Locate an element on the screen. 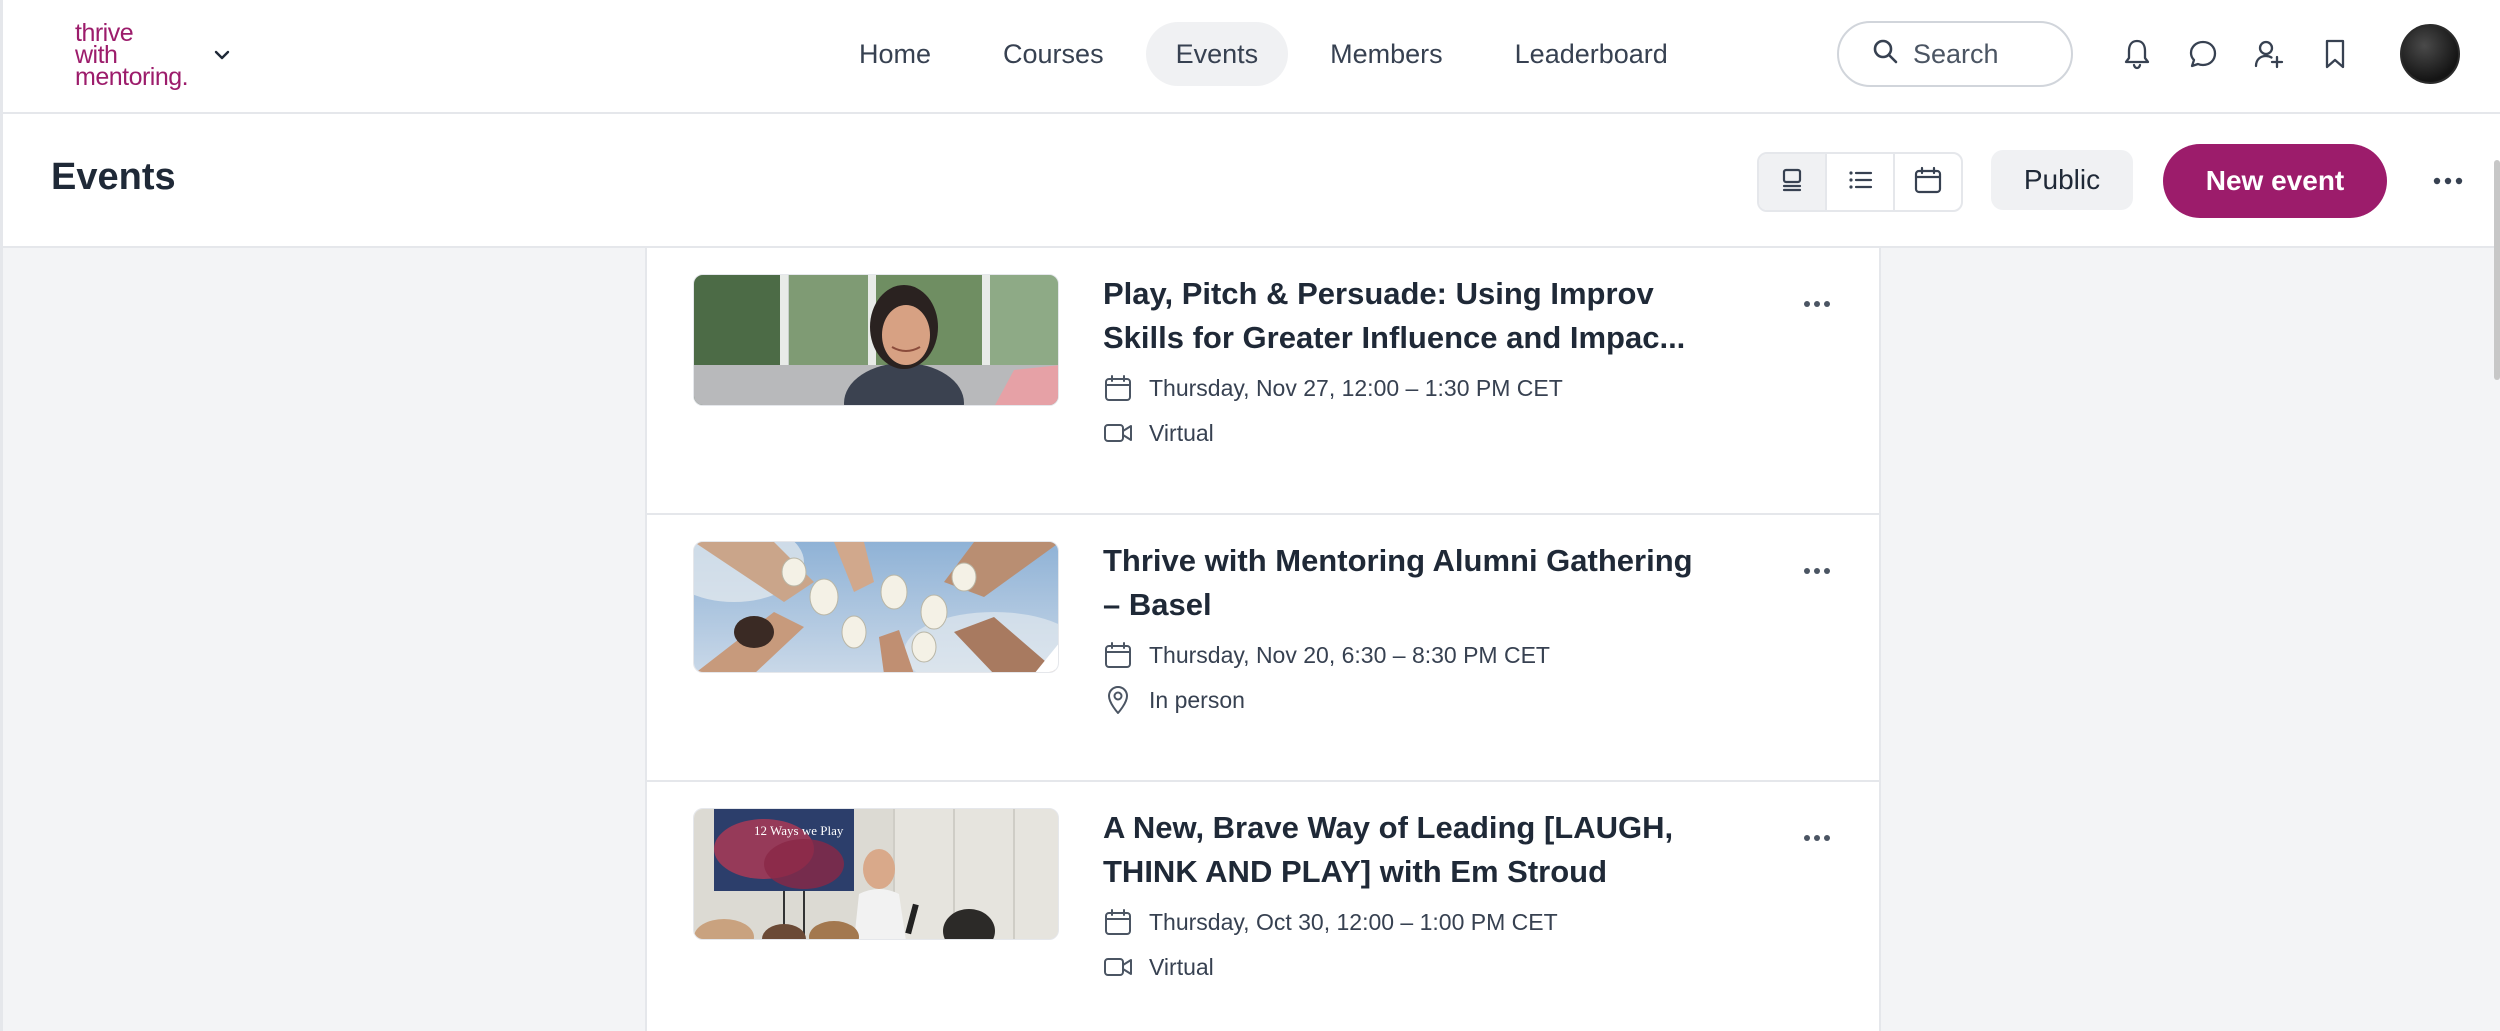 Image resolution: width=2500 pixels, height=1031 pixels. event-location-text: In person is located at coordinates (1197, 699).